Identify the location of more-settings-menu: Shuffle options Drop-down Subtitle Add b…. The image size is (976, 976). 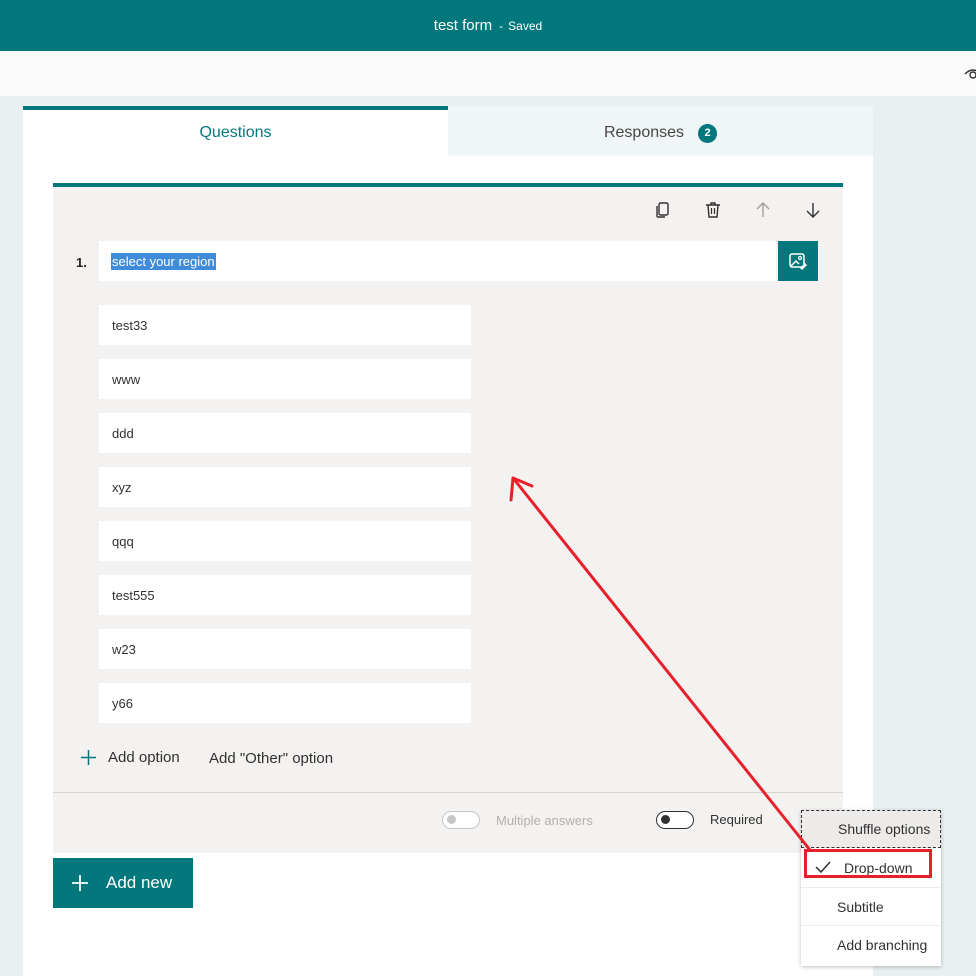
(871, 888).